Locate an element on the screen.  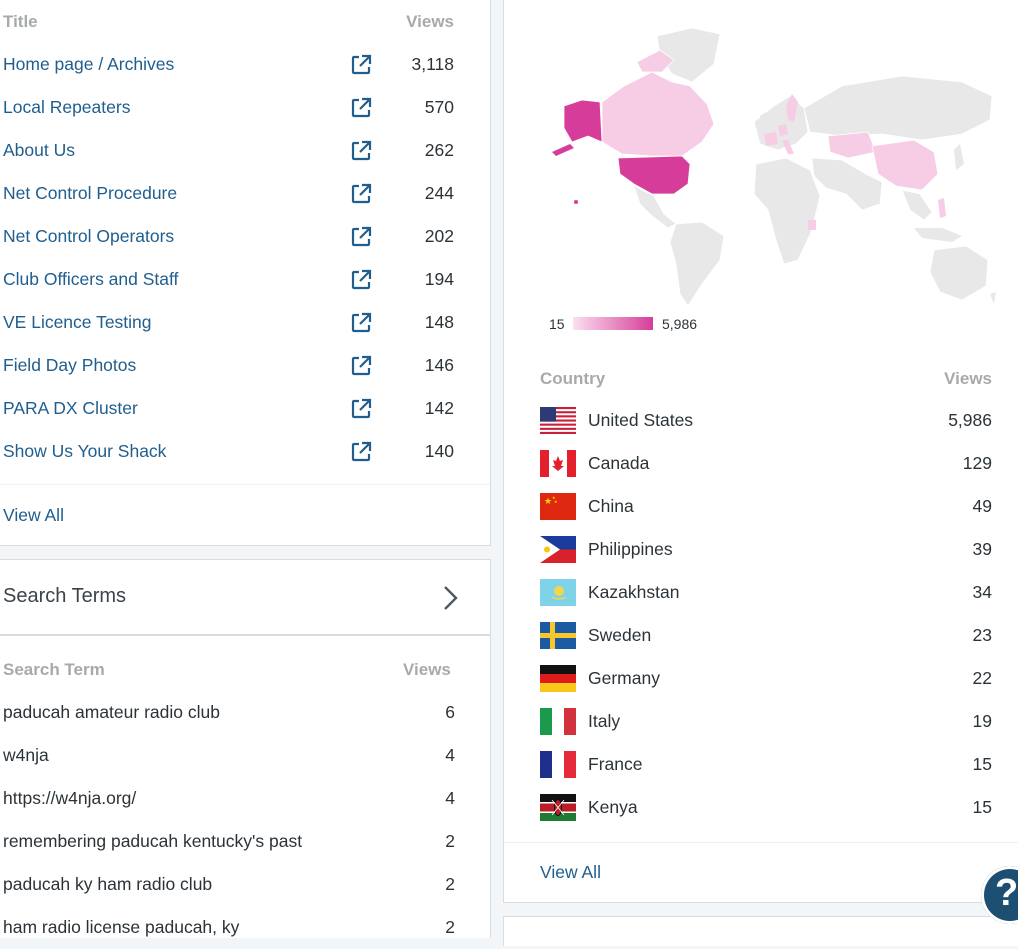
country-row: Sweden 23 is located at coordinates (761, 635).